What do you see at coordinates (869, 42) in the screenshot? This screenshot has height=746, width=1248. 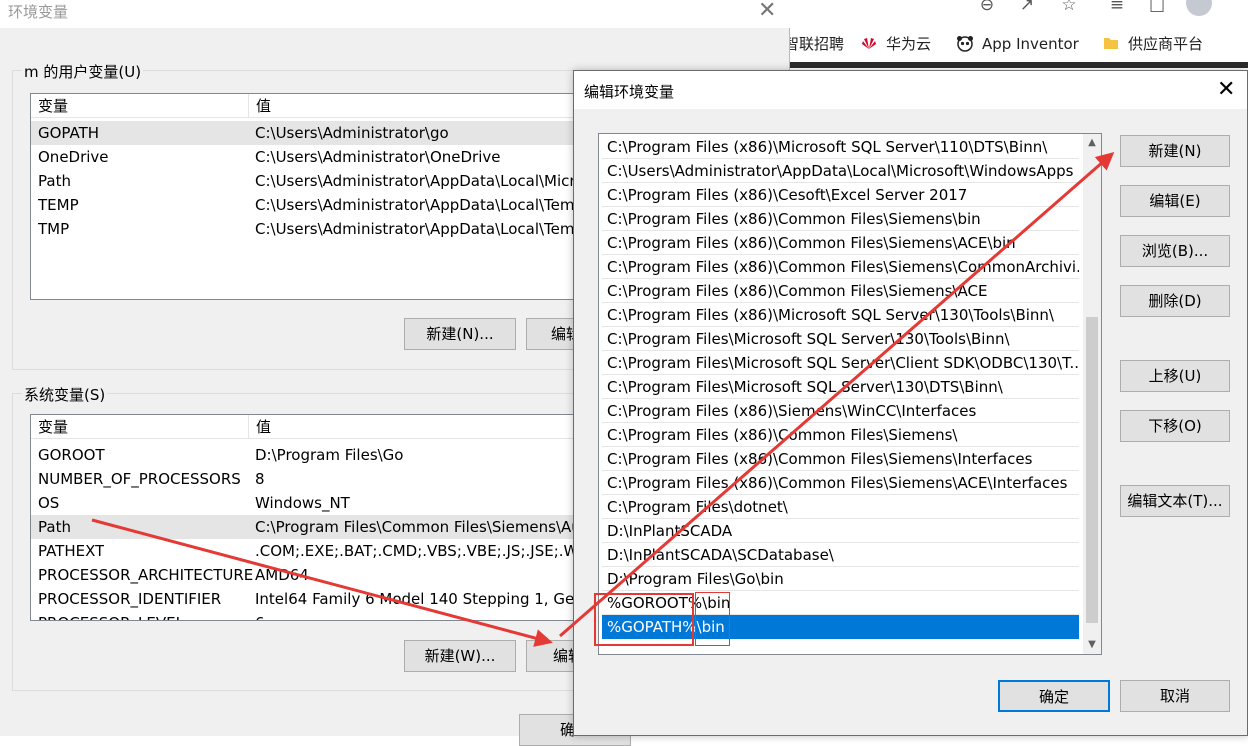 I see `huawei-icon` at bounding box center [869, 42].